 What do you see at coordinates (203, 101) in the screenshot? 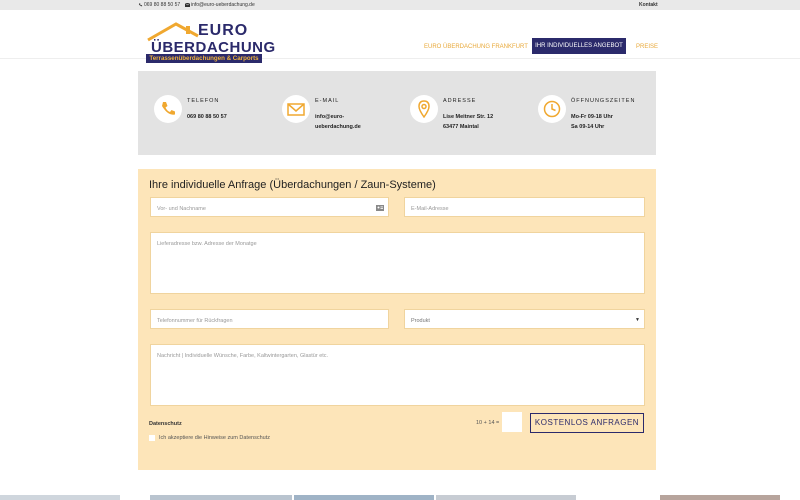
I see `phone-title: TELEFON` at bounding box center [203, 101].